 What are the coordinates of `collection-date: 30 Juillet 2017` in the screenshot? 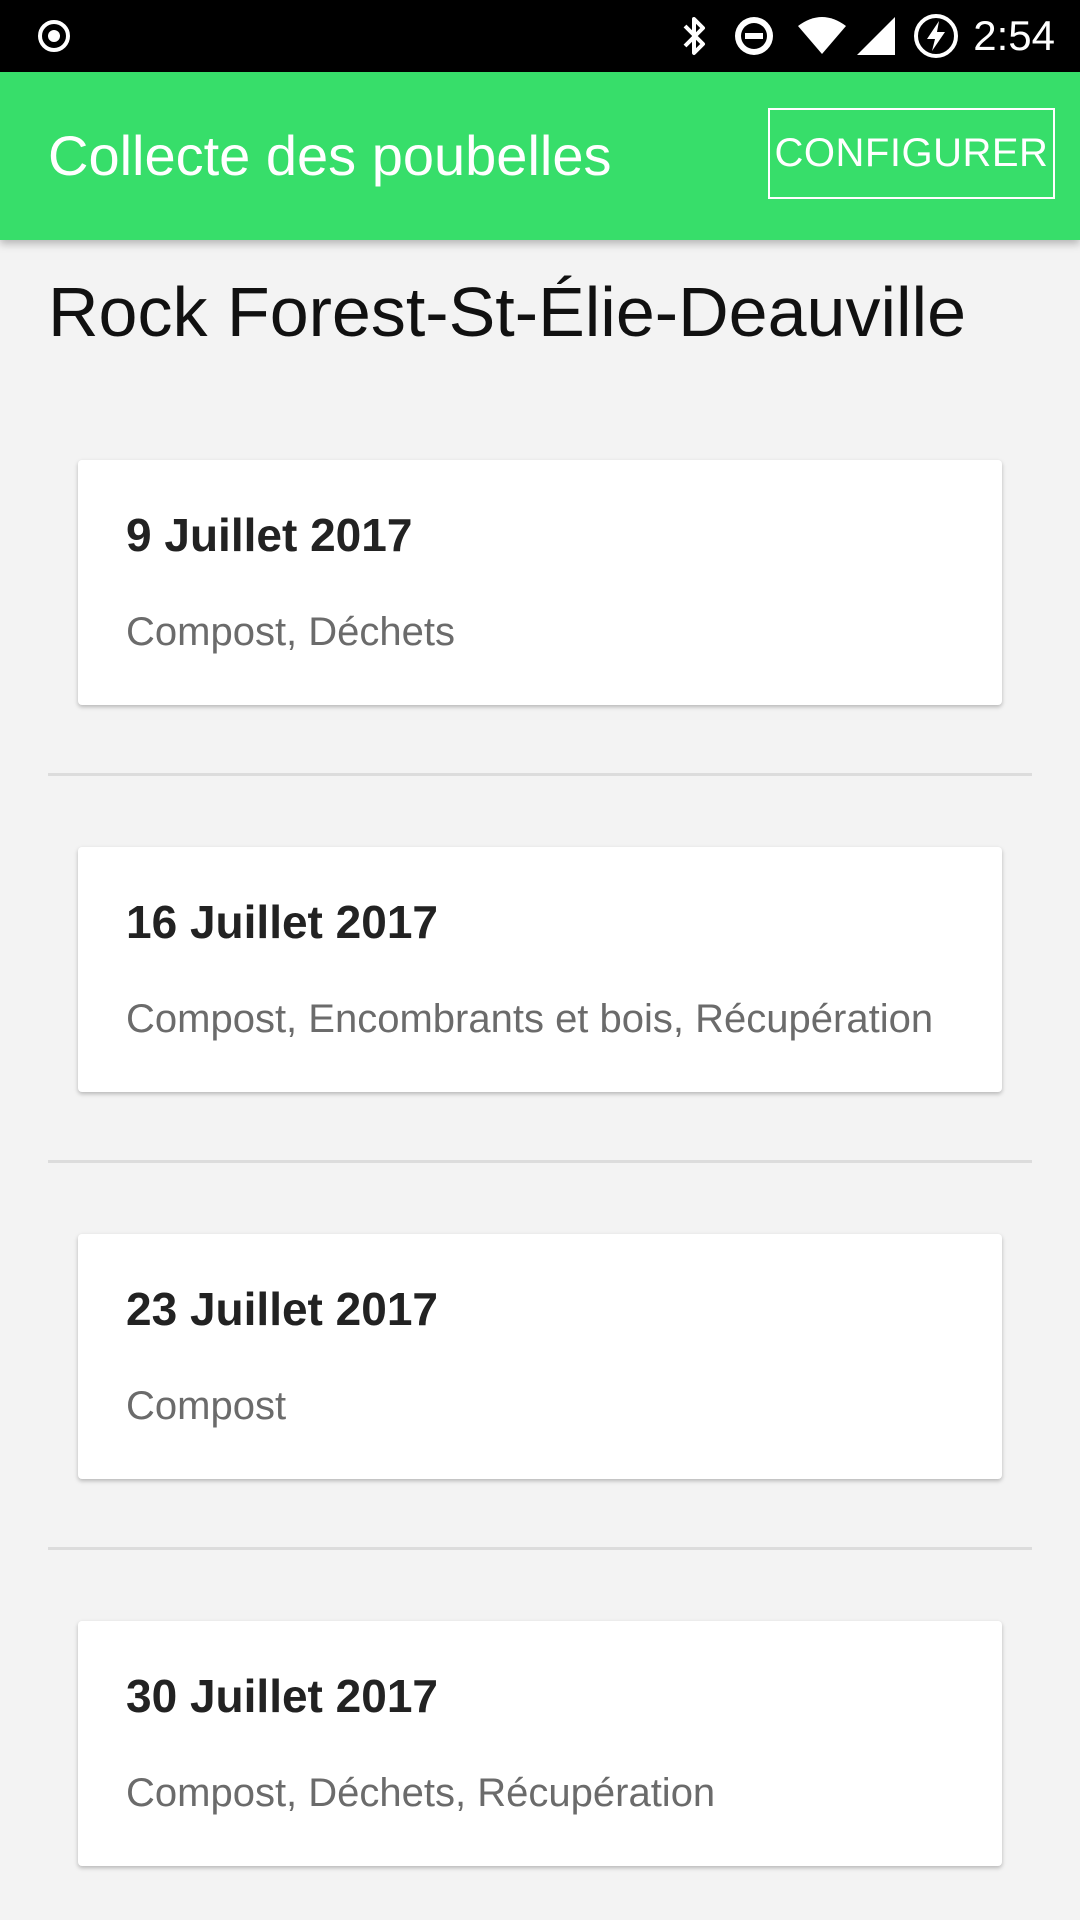 It's located at (282, 1696).